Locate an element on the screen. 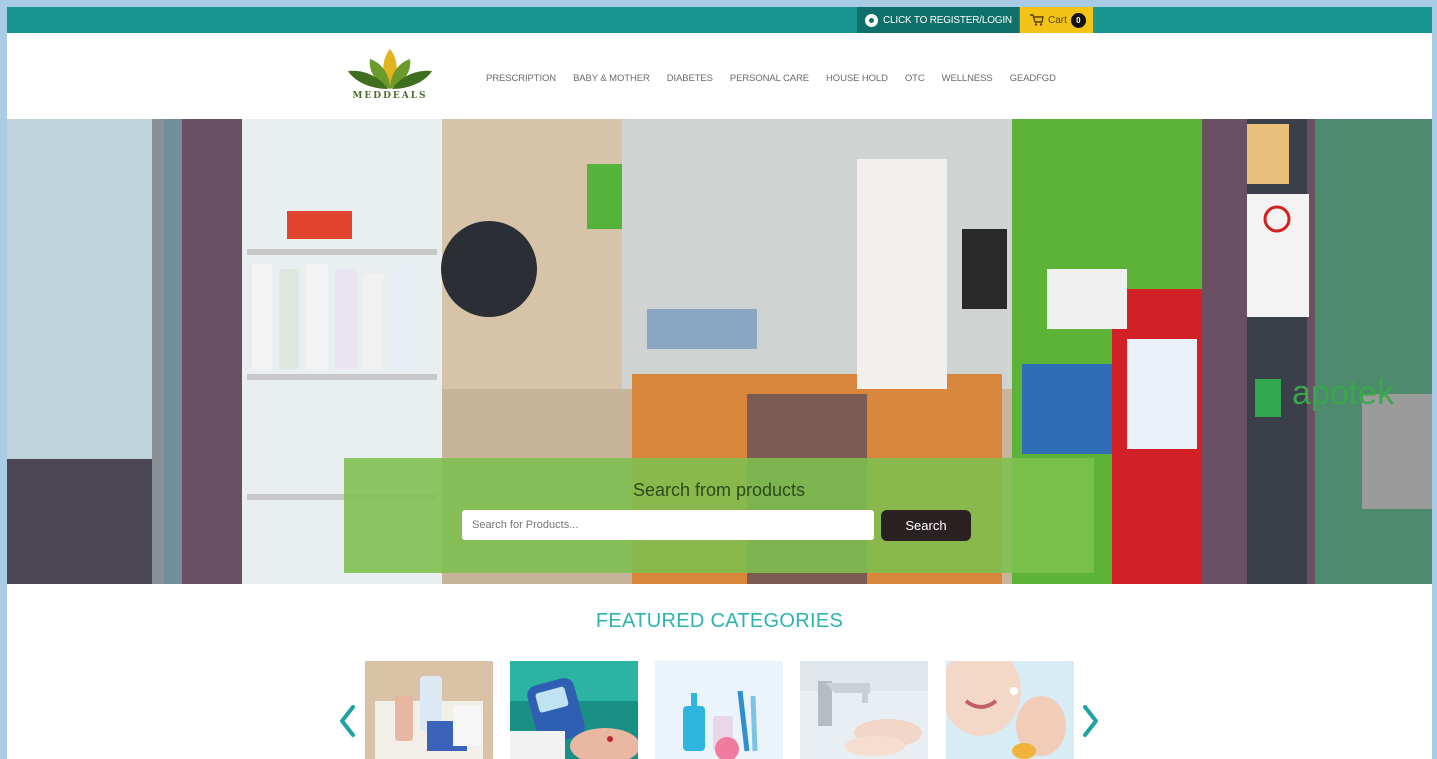 The height and width of the screenshot is (759, 1437). category-image-baby-products is located at coordinates (429, 710).